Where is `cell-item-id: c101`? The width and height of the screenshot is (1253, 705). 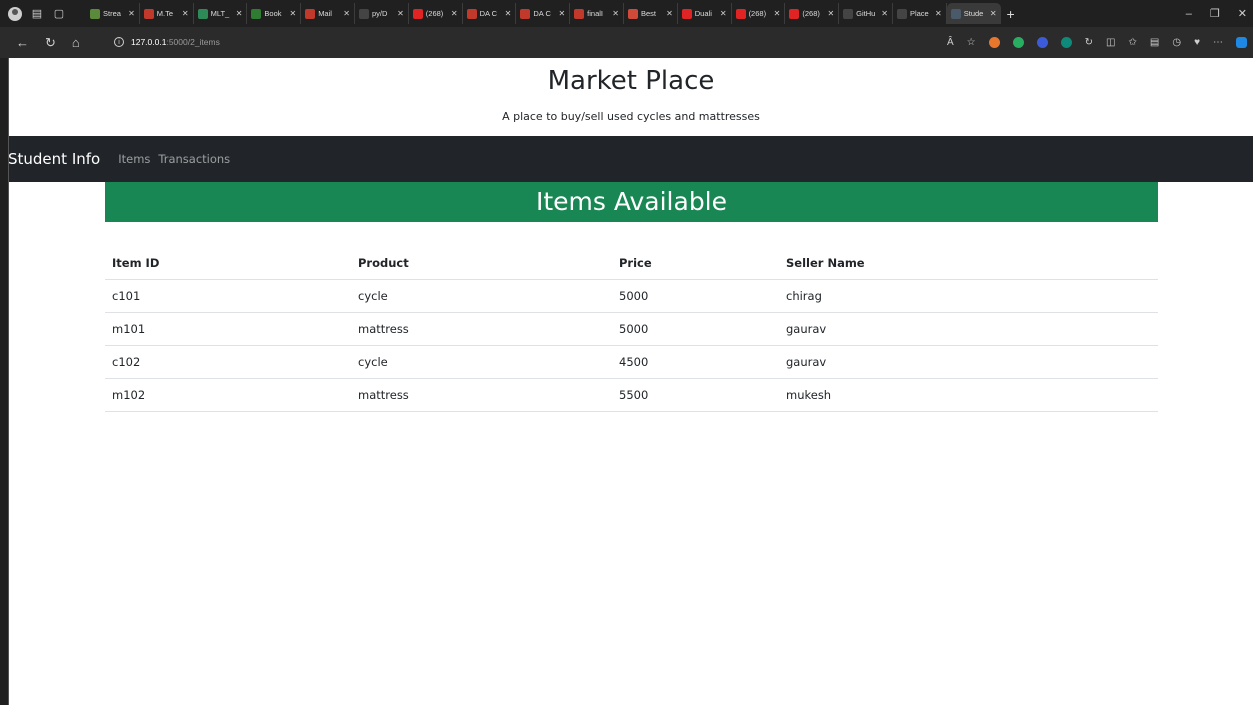
cell-item-id: c101 is located at coordinates (228, 296).